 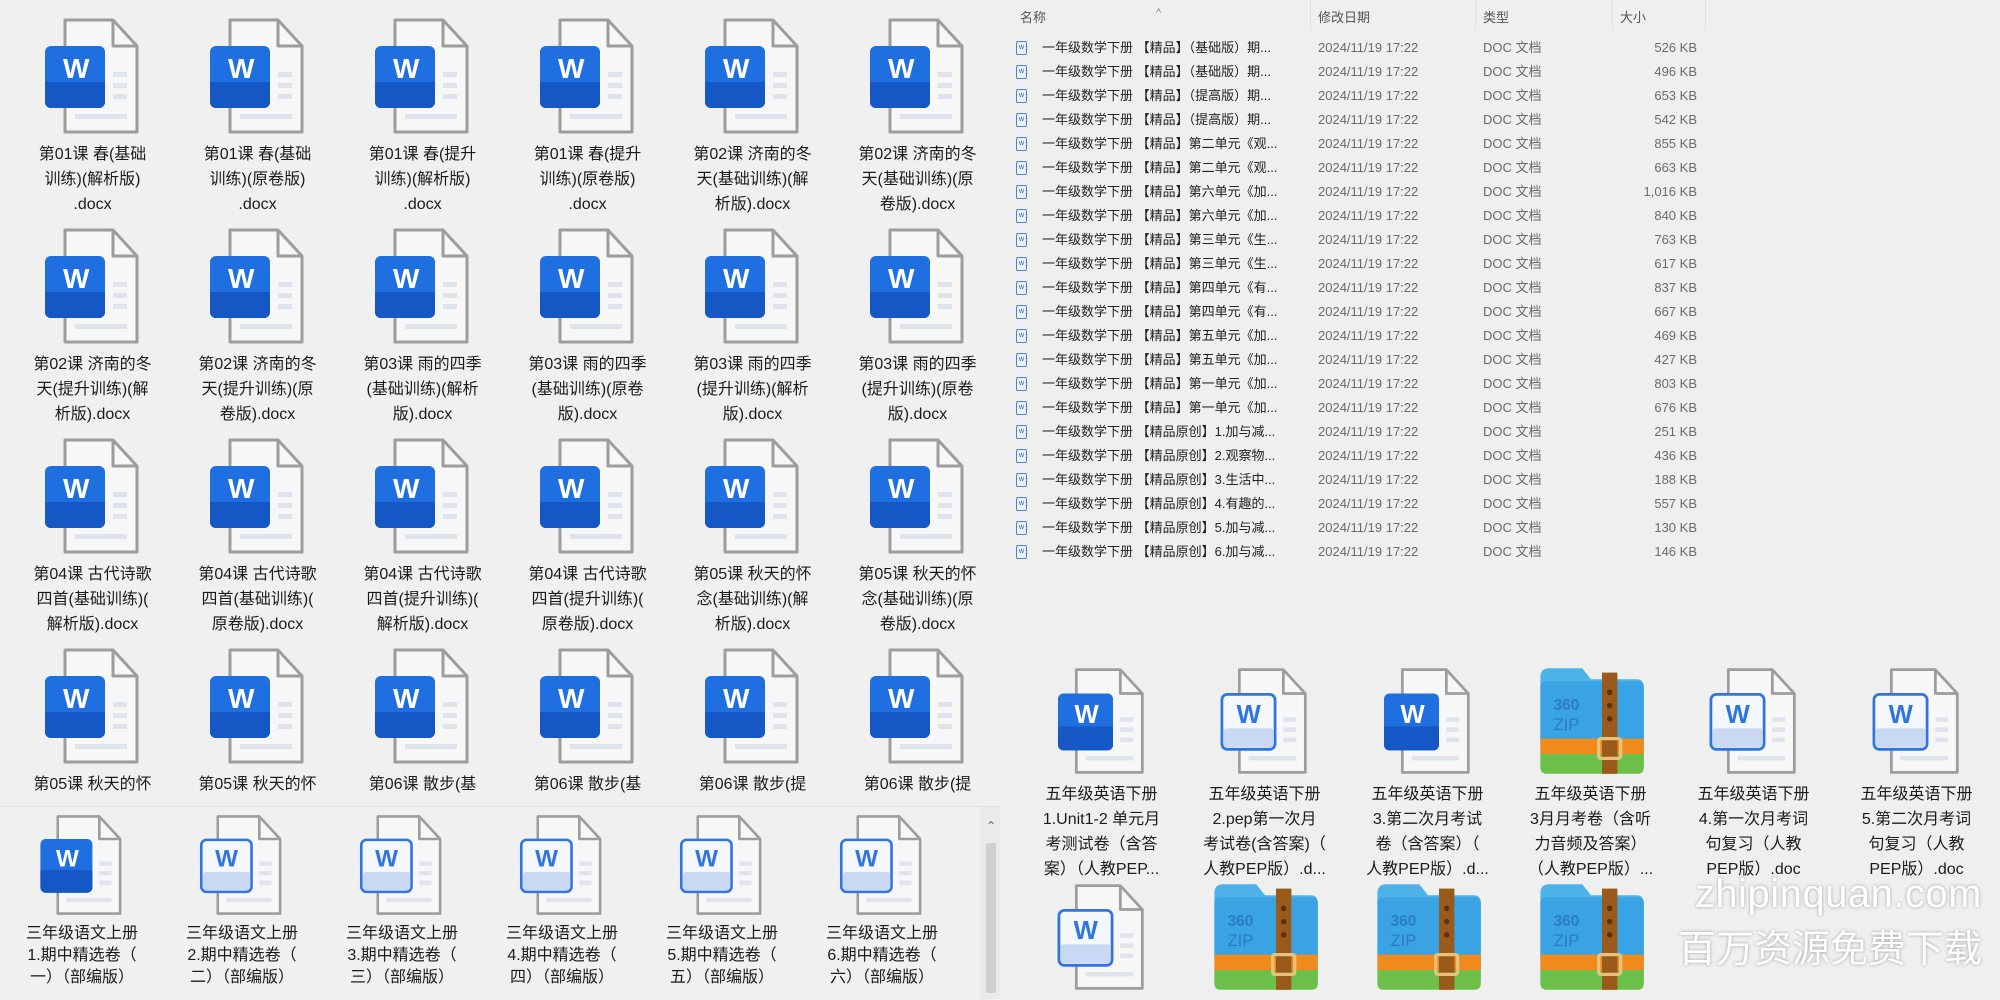 I want to click on doc-file-item: W 三年级语文上册 4.期中精选卷（ 四）（部编版）, so click(x=562, y=900).